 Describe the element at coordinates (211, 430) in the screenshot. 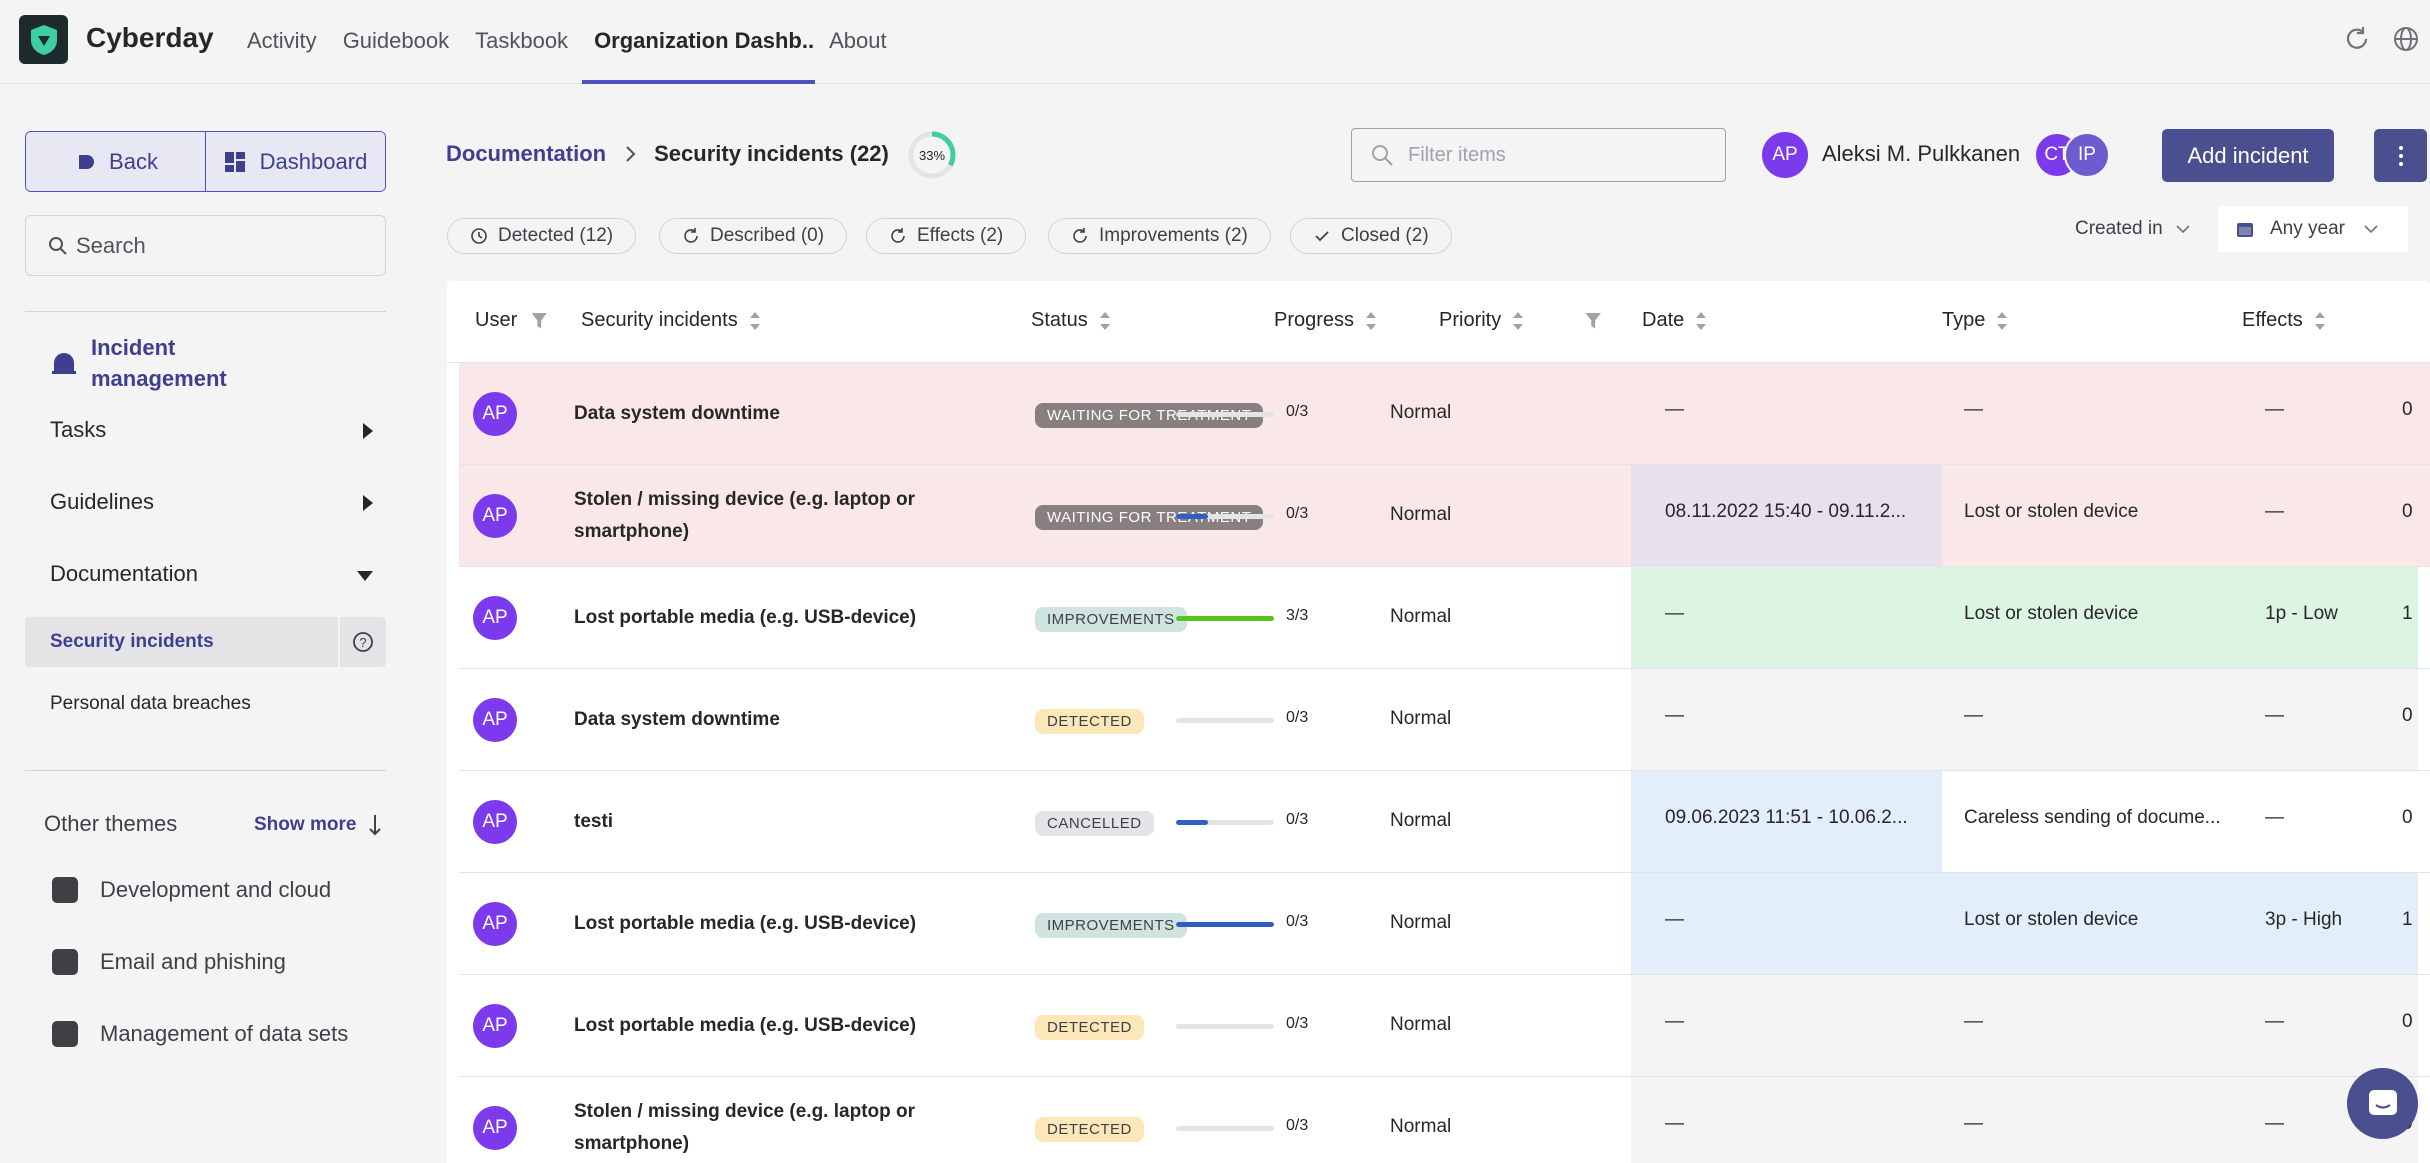

I see `sidebar-group-tasks: Tasks` at that location.